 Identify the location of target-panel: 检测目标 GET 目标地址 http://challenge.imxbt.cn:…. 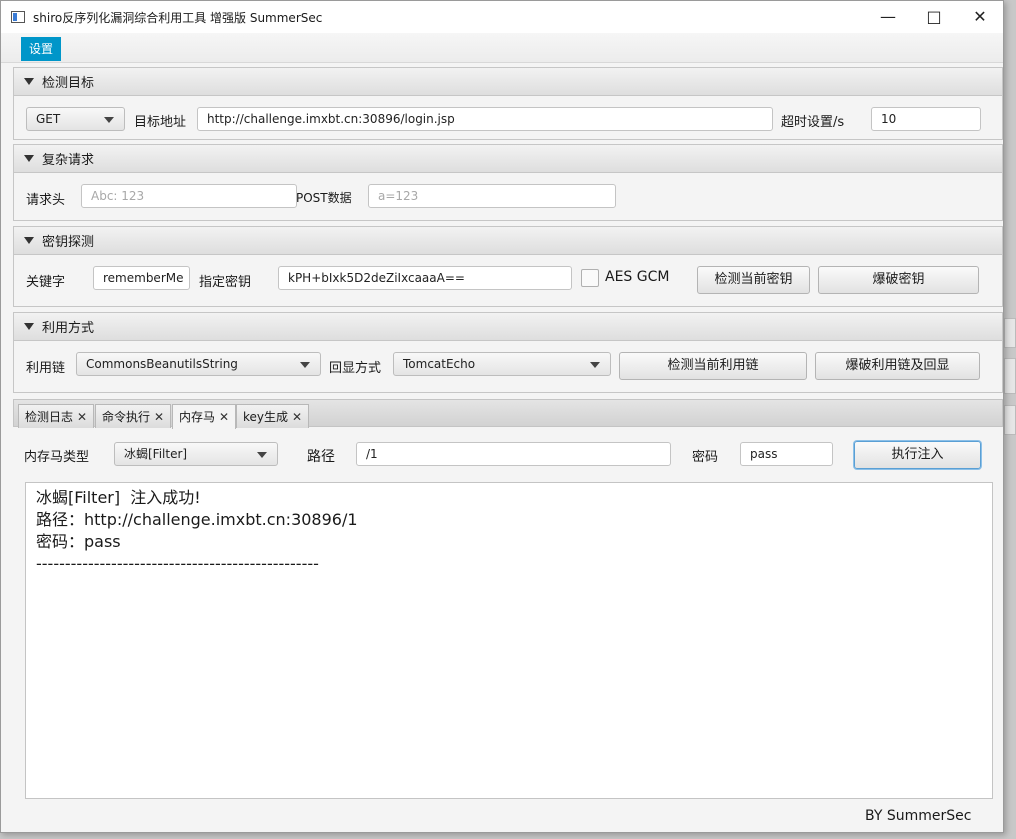
(508, 103).